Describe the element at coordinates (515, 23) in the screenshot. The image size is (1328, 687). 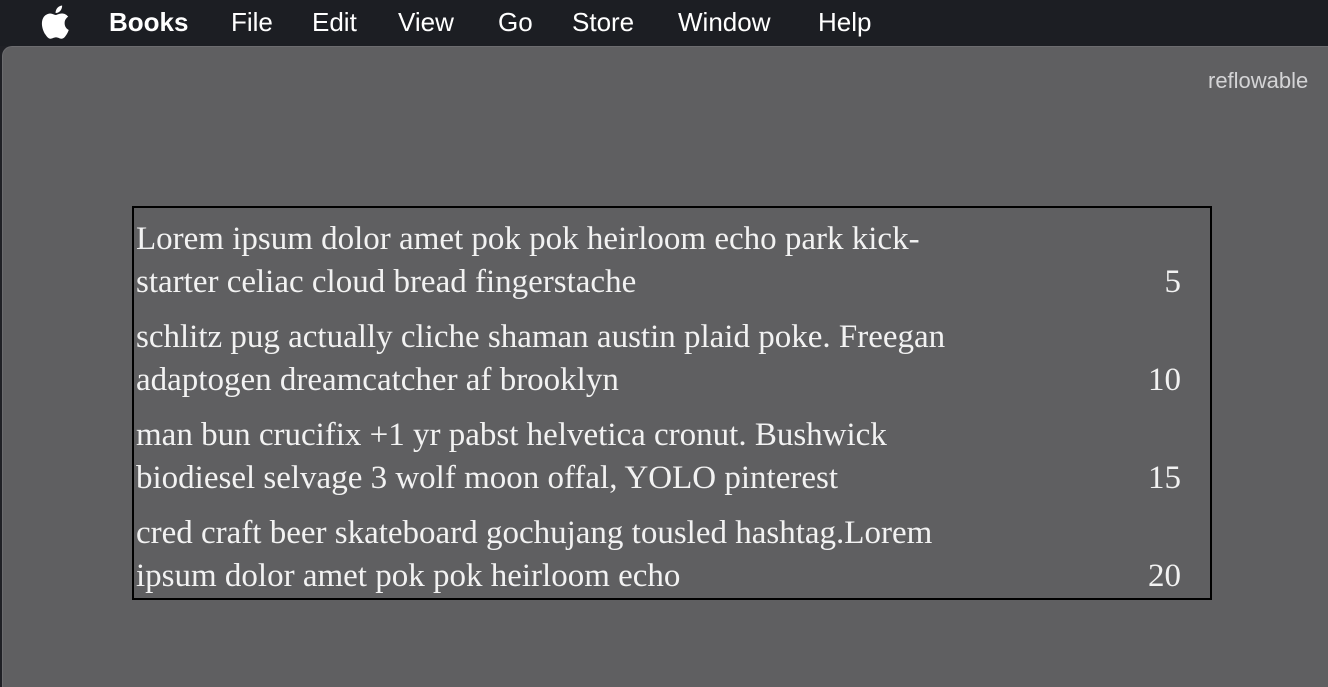
I see `menu-go: Go` at that location.